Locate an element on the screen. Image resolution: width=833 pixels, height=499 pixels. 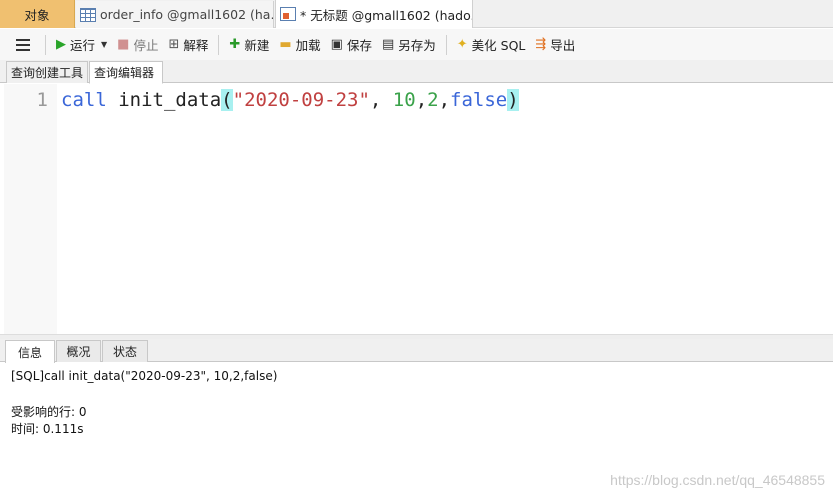
number-arg: 2 is located at coordinates (433, 100).